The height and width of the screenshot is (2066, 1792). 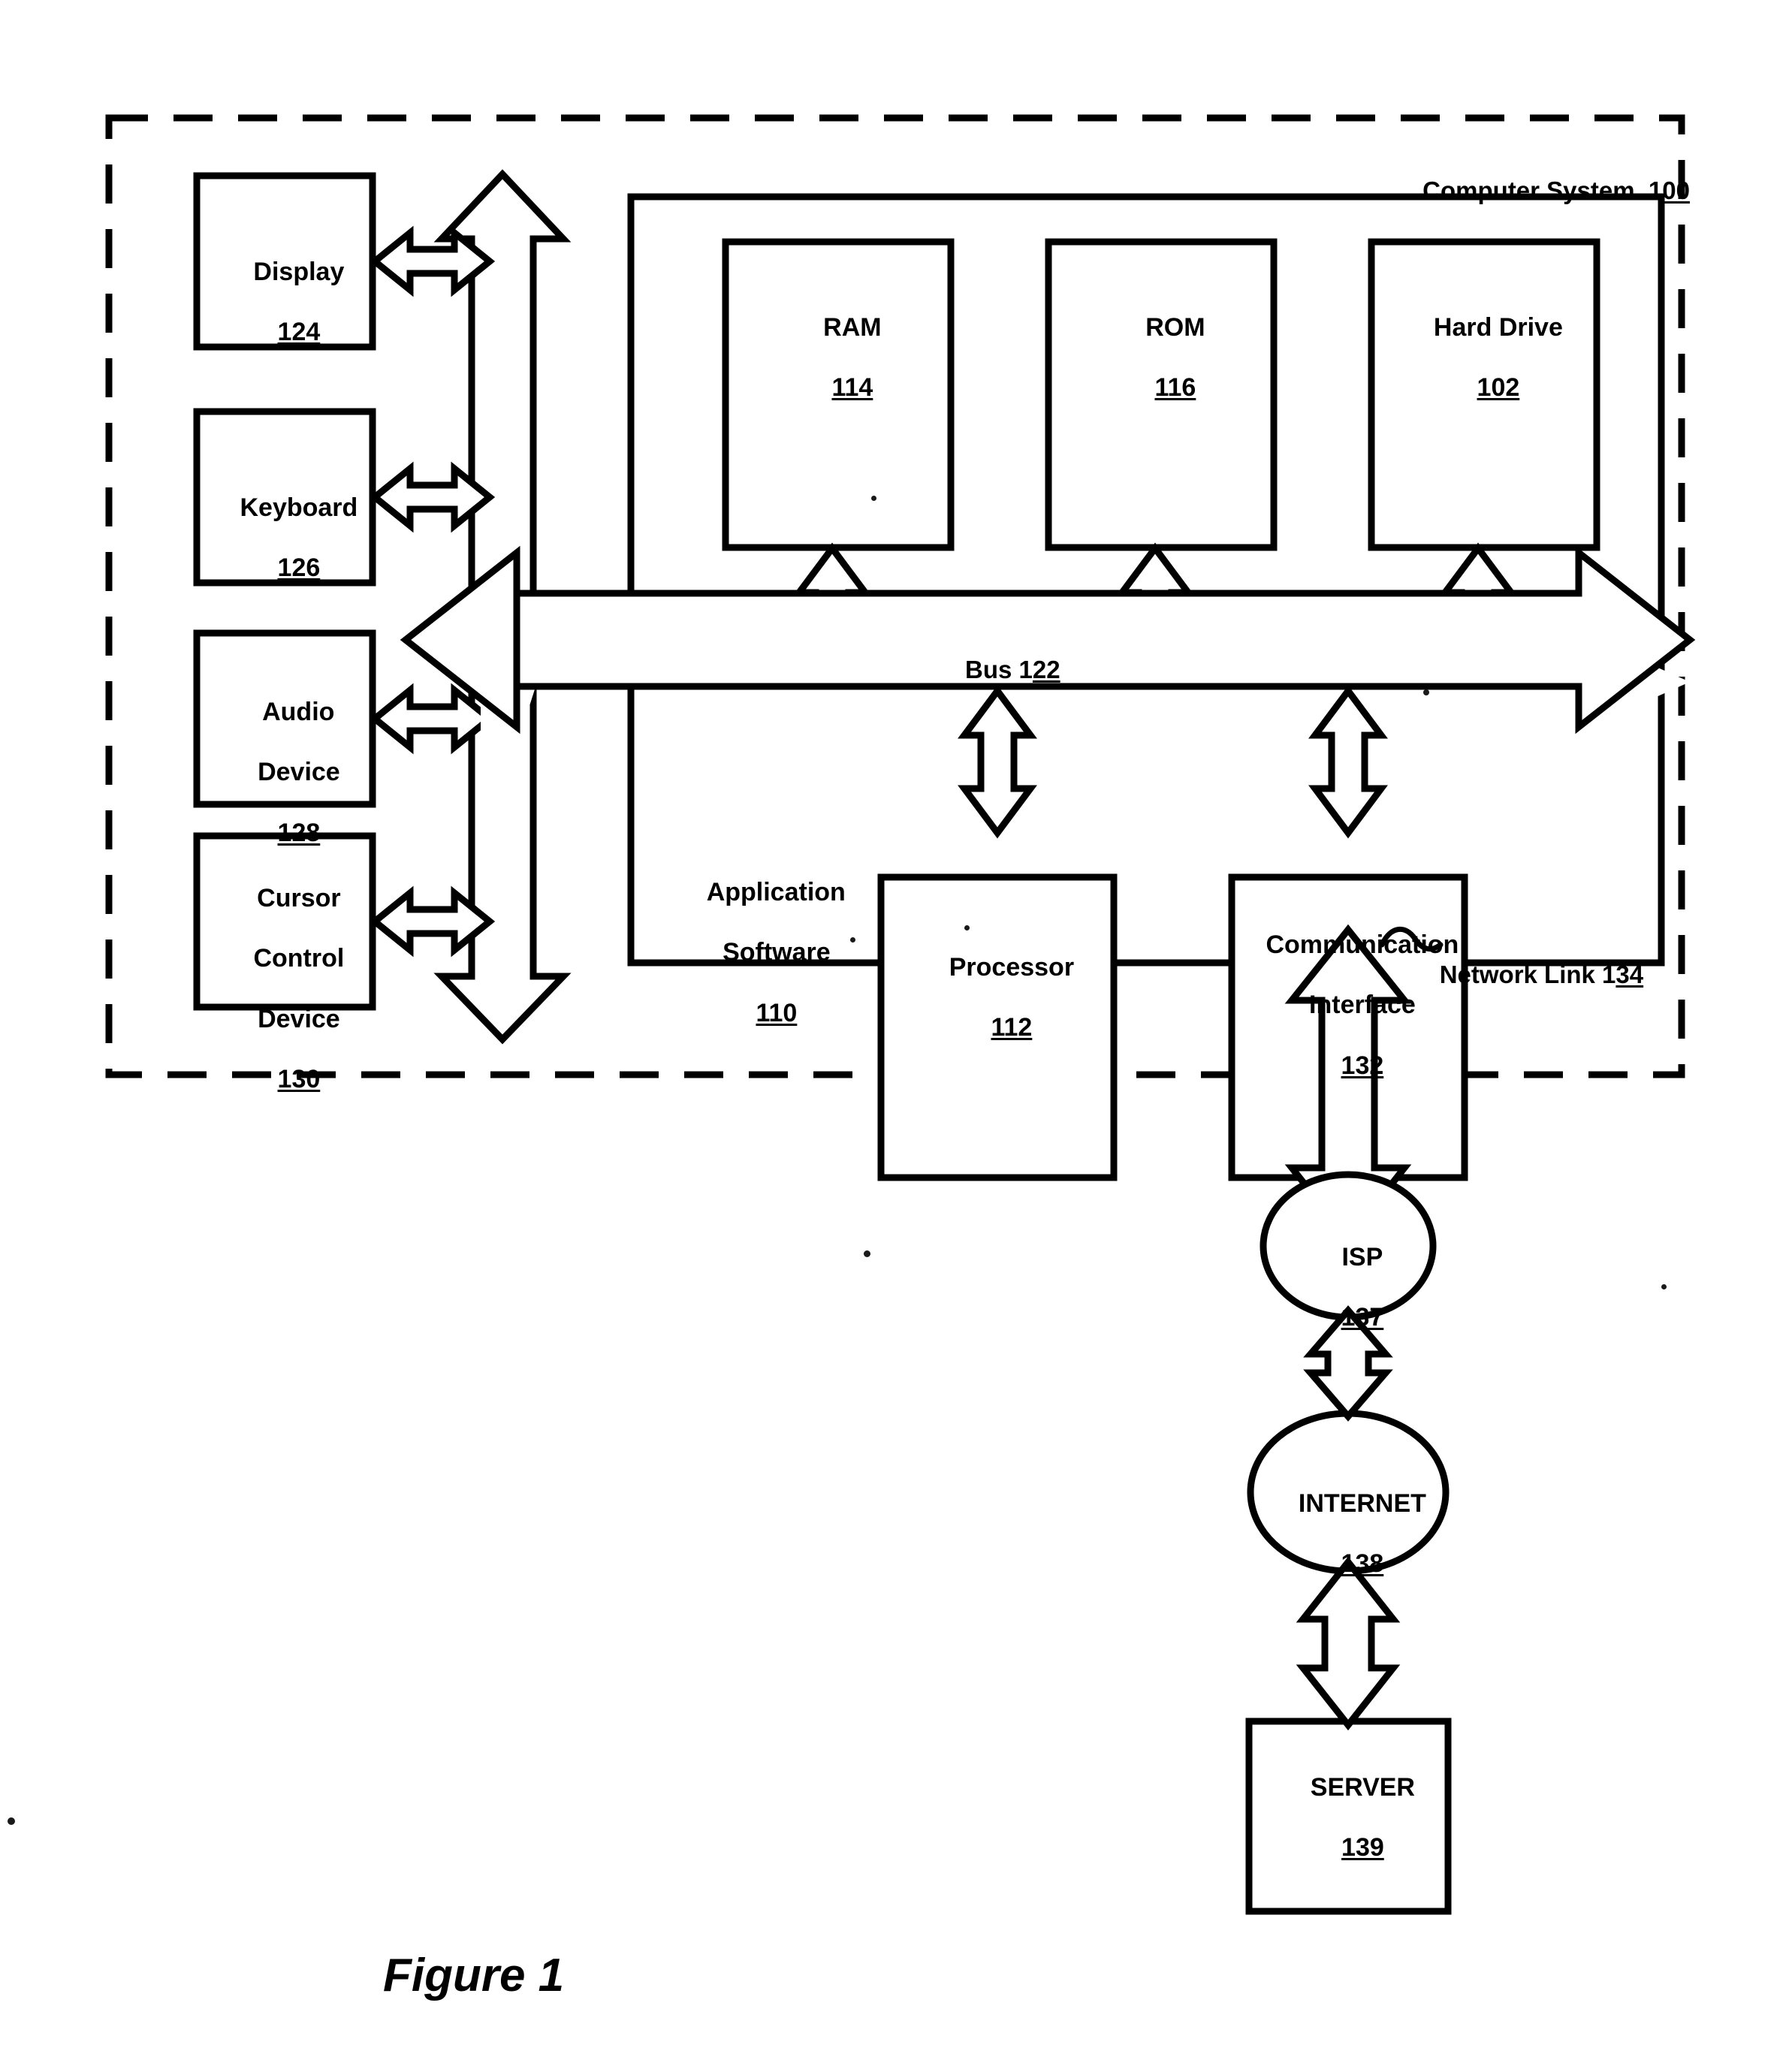 What do you see at coordinates (997, 1027) in the screenshot?
I see `processor-box` at bounding box center [997, 1027].